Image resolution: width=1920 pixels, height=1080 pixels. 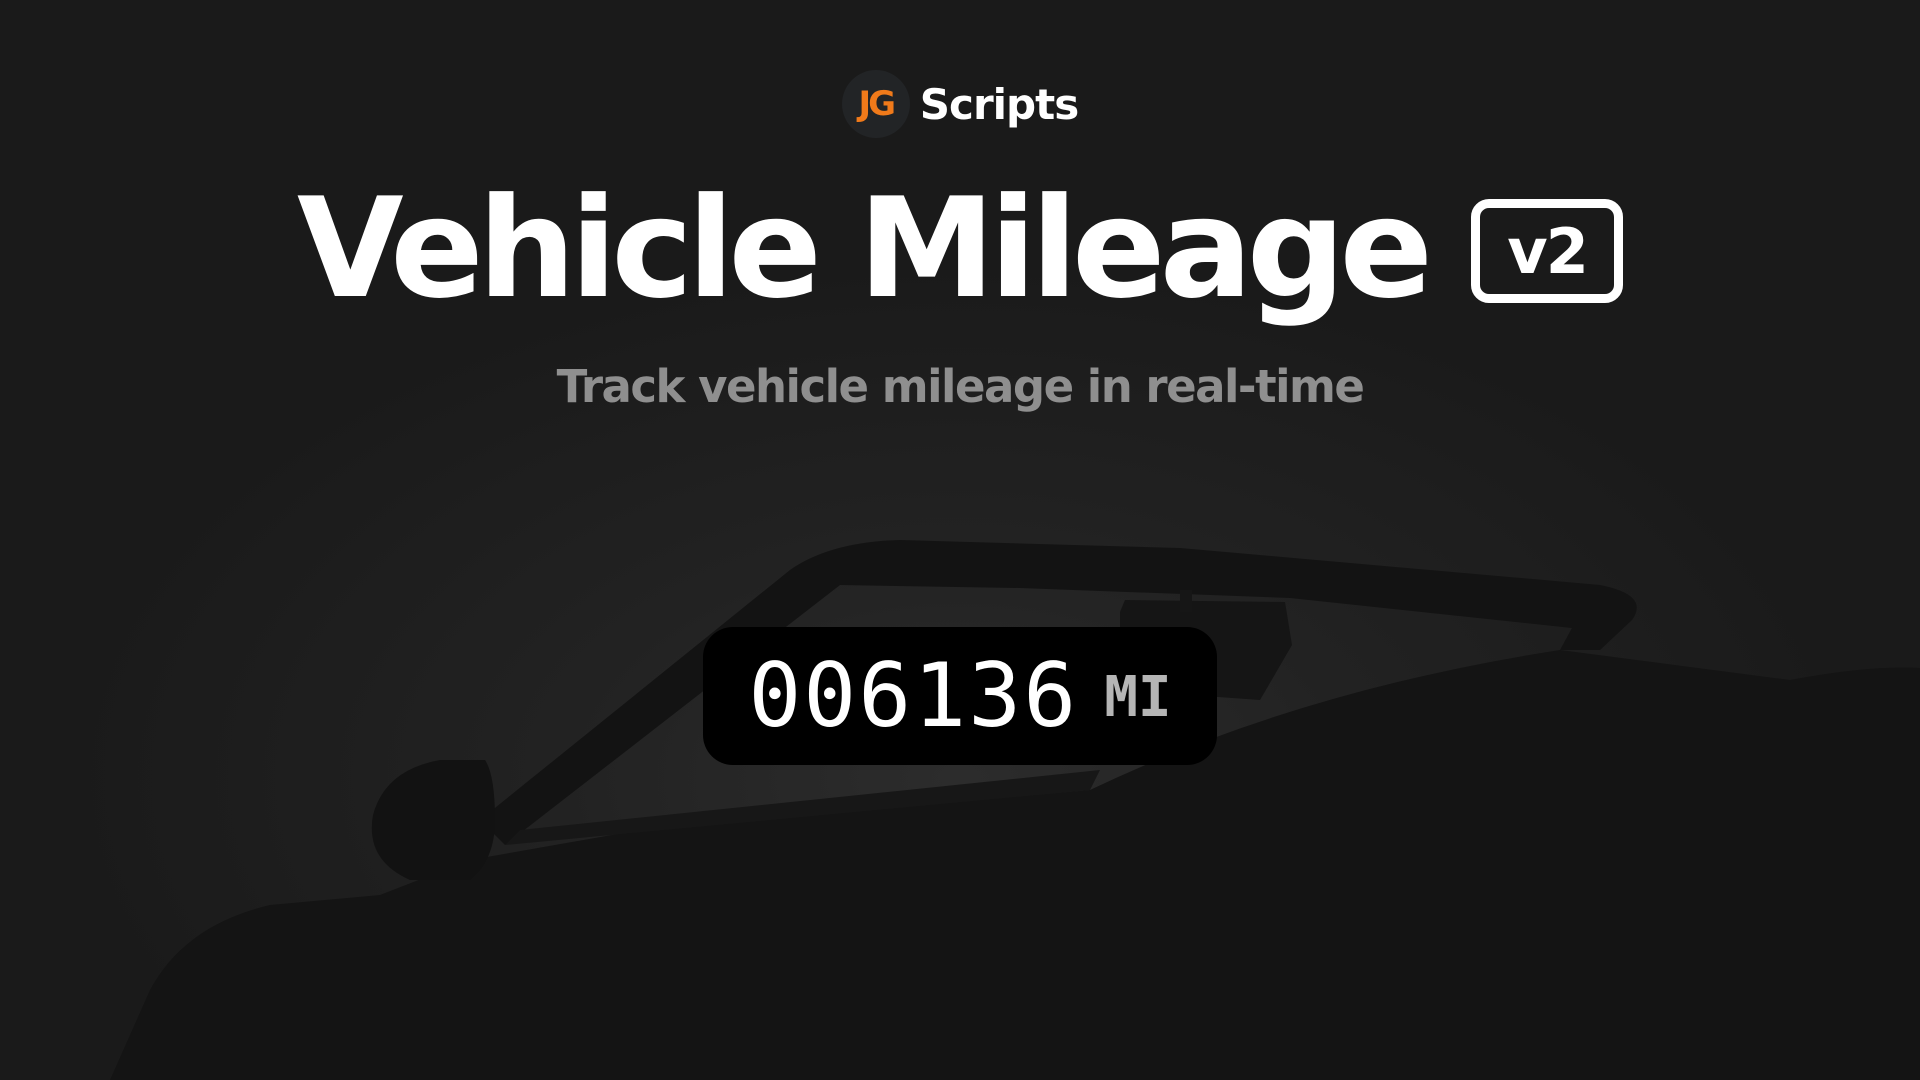 I want to click on brand-header: JG Scripts, so click(x=960, y=104).